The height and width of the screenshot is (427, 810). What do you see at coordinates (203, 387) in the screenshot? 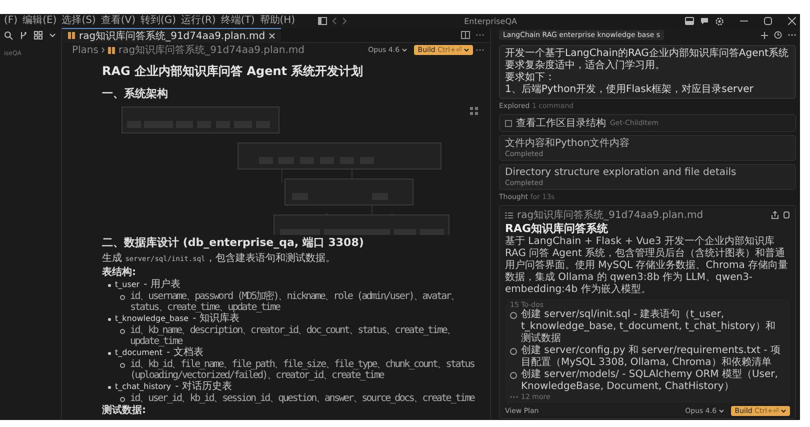
I see `table-description: - 对话历史表` at bounding box center [203, 387].